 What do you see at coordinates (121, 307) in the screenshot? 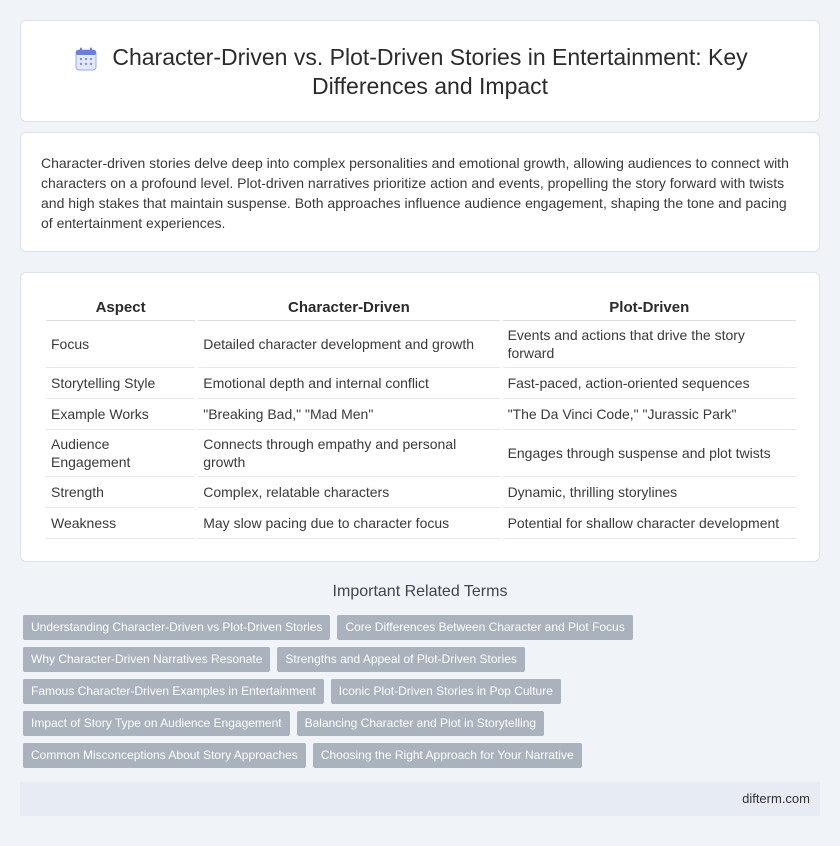
I see `header-aspect: Aspect` at bounding box center [121, 307].